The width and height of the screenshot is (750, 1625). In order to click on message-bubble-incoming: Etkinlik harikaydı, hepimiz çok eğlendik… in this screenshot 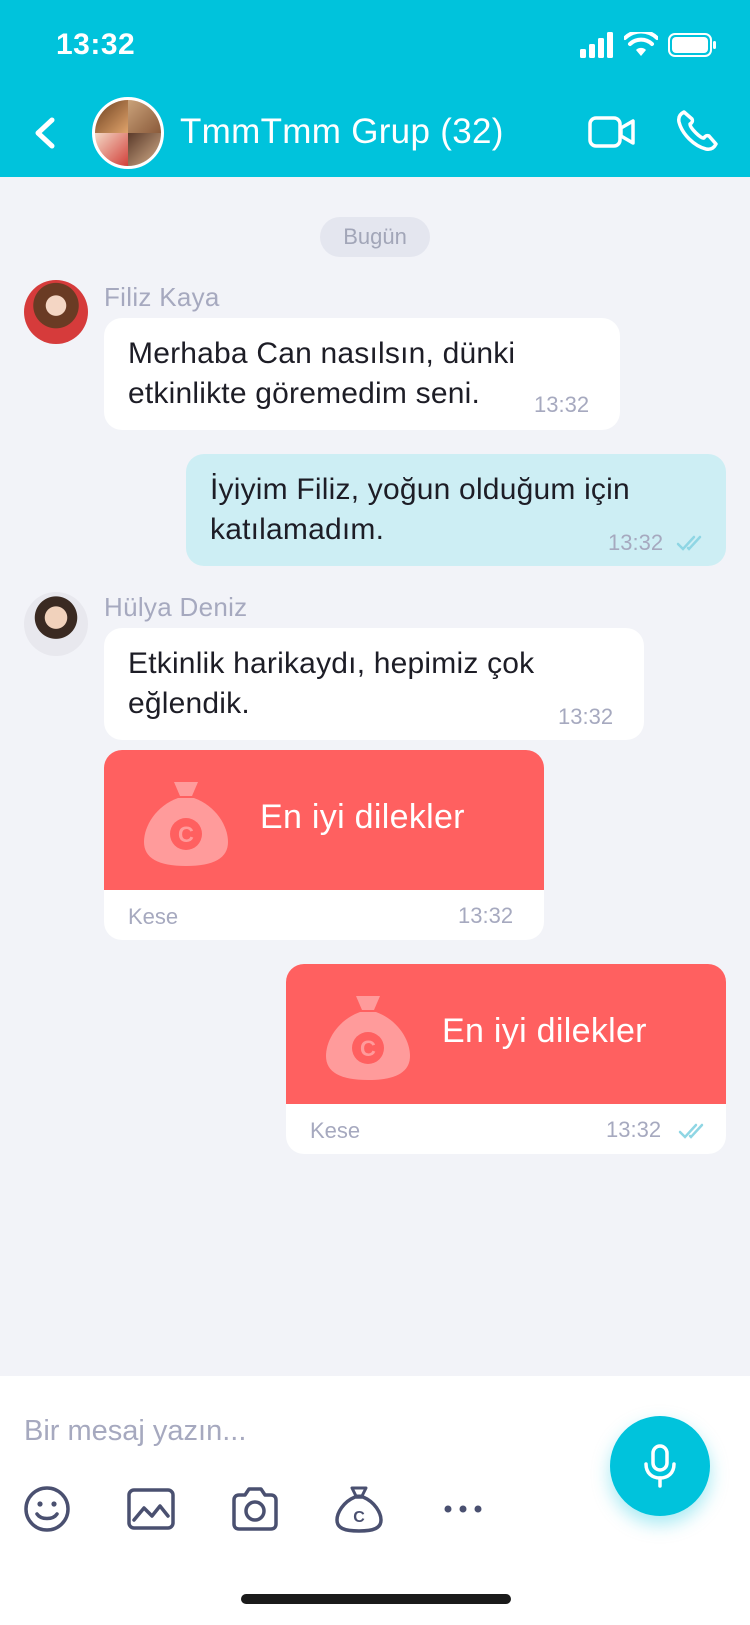, I will do `click(374, 684)`.